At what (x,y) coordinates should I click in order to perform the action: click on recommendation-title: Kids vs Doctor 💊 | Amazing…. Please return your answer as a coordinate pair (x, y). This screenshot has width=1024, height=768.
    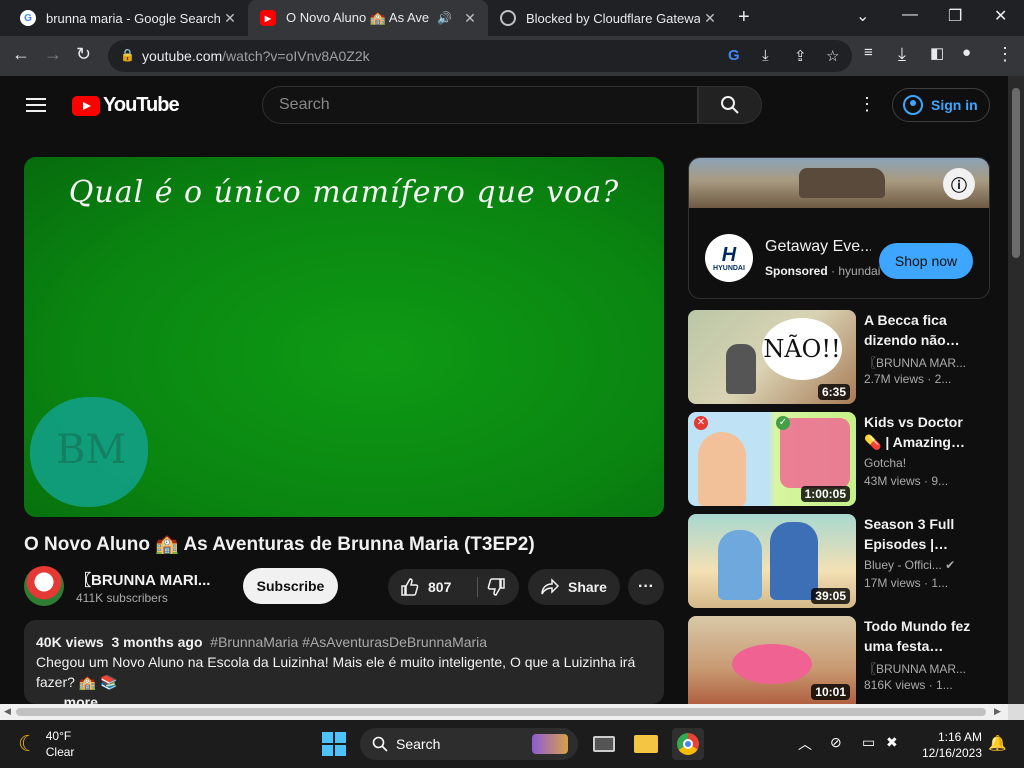
    Looking at the image, I should click on (919, 432).